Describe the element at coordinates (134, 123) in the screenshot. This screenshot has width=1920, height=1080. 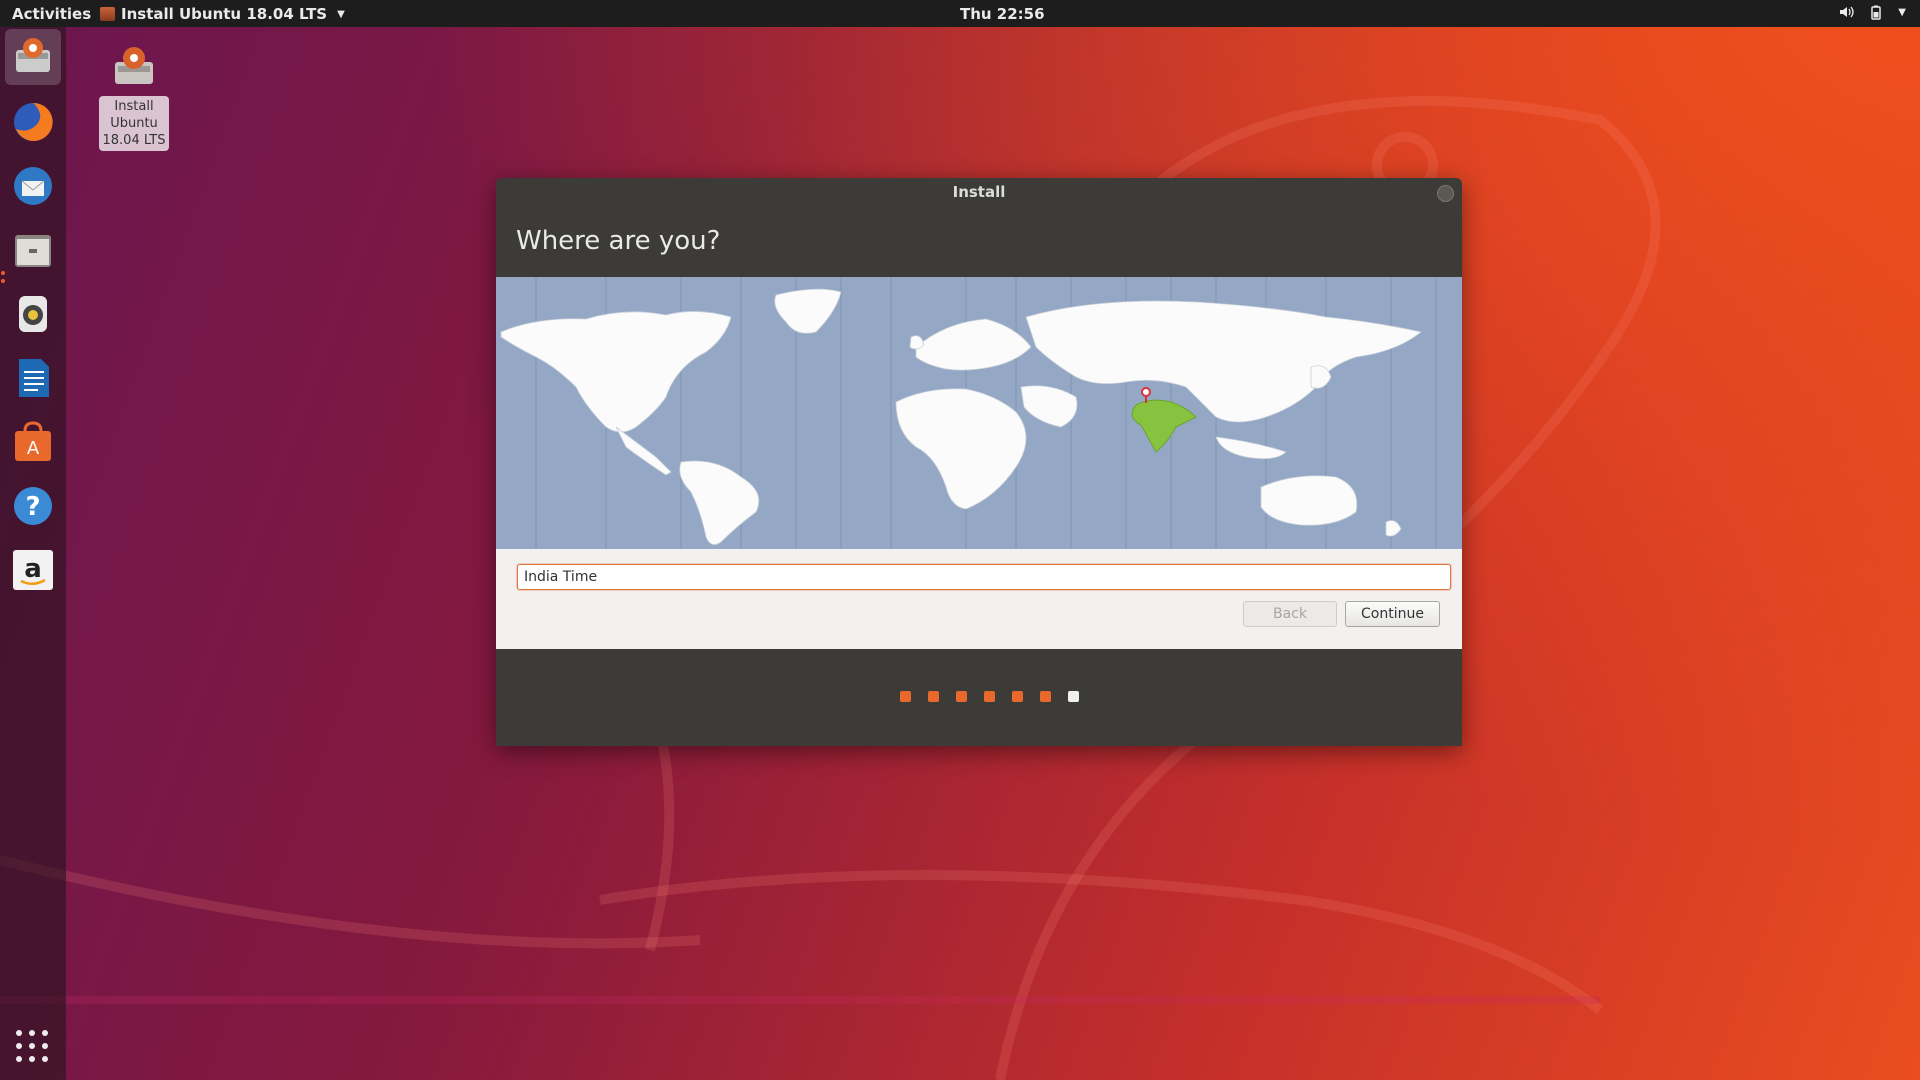
I see `desktop-icon-label: Install Ubuntu 18.04 LTS` at that location.